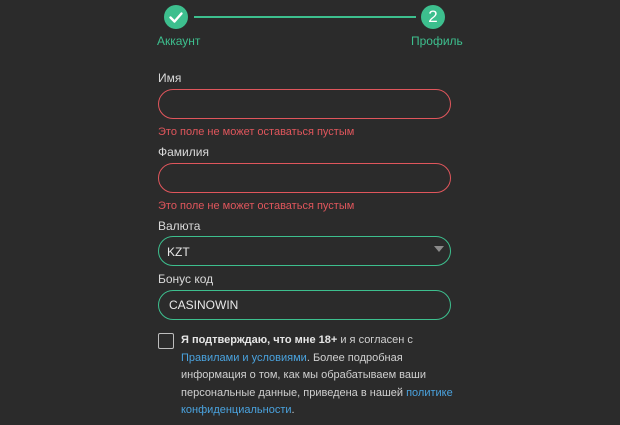 The width and height of the screenshot is (620, 425). Describe the element at coordinates (170, 78) in the screenshot. I see `first-name-label: Имя` at that location.